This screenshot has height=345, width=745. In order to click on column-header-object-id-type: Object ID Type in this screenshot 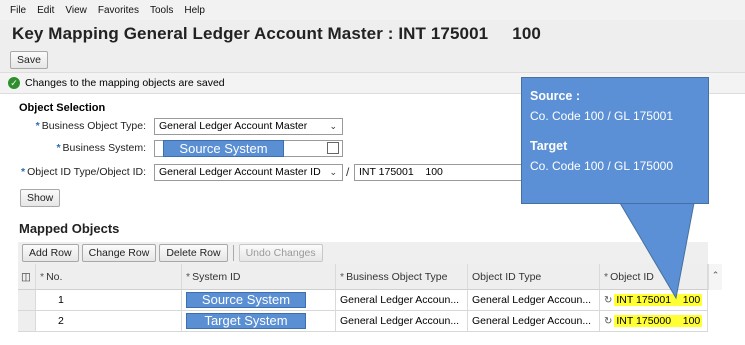, I will do `click(534, 277)`.